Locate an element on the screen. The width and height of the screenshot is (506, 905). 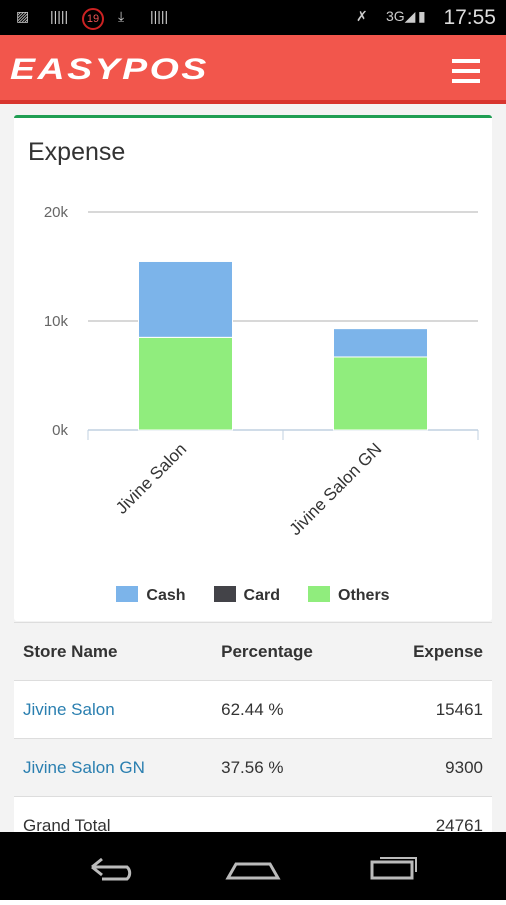
table-row: Jivine Salon 62.44 % 15461 is located at coordinates (253, 709).